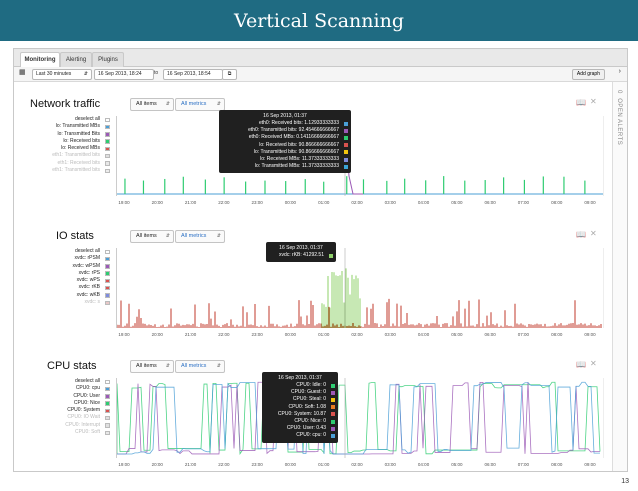  Describe the element at coordinates (311, 435) in the screenshot. I see `tooltip-row-label: CPU0: cpu: 0` at that location.